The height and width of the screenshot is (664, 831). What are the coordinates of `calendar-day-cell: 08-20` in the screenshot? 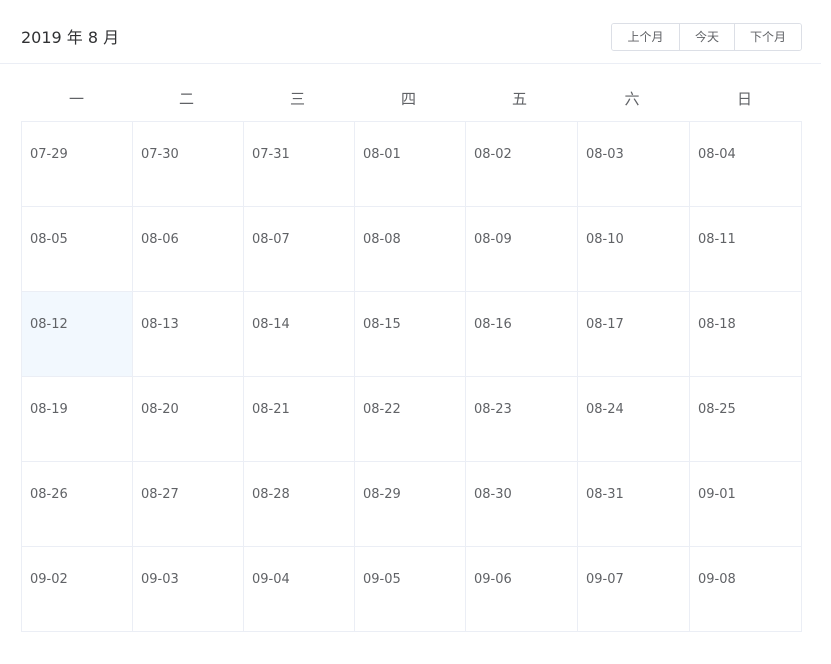 It's located at (188, 419).